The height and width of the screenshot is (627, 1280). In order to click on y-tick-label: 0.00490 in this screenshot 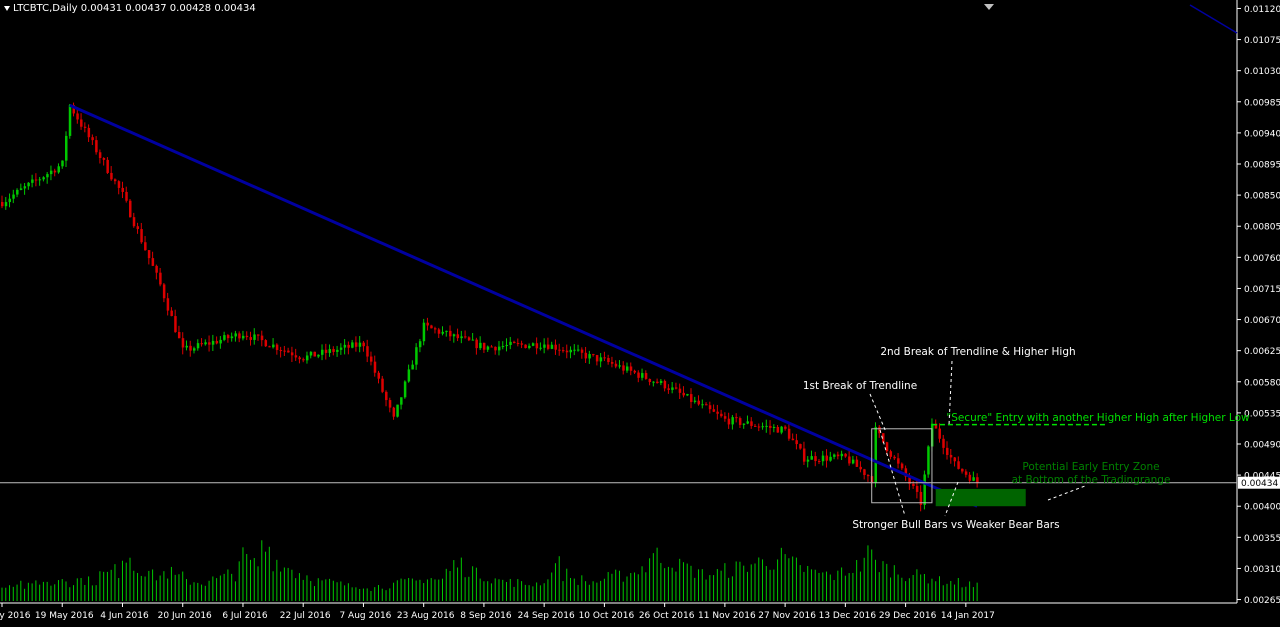, I will do `click(1262, 445)`.